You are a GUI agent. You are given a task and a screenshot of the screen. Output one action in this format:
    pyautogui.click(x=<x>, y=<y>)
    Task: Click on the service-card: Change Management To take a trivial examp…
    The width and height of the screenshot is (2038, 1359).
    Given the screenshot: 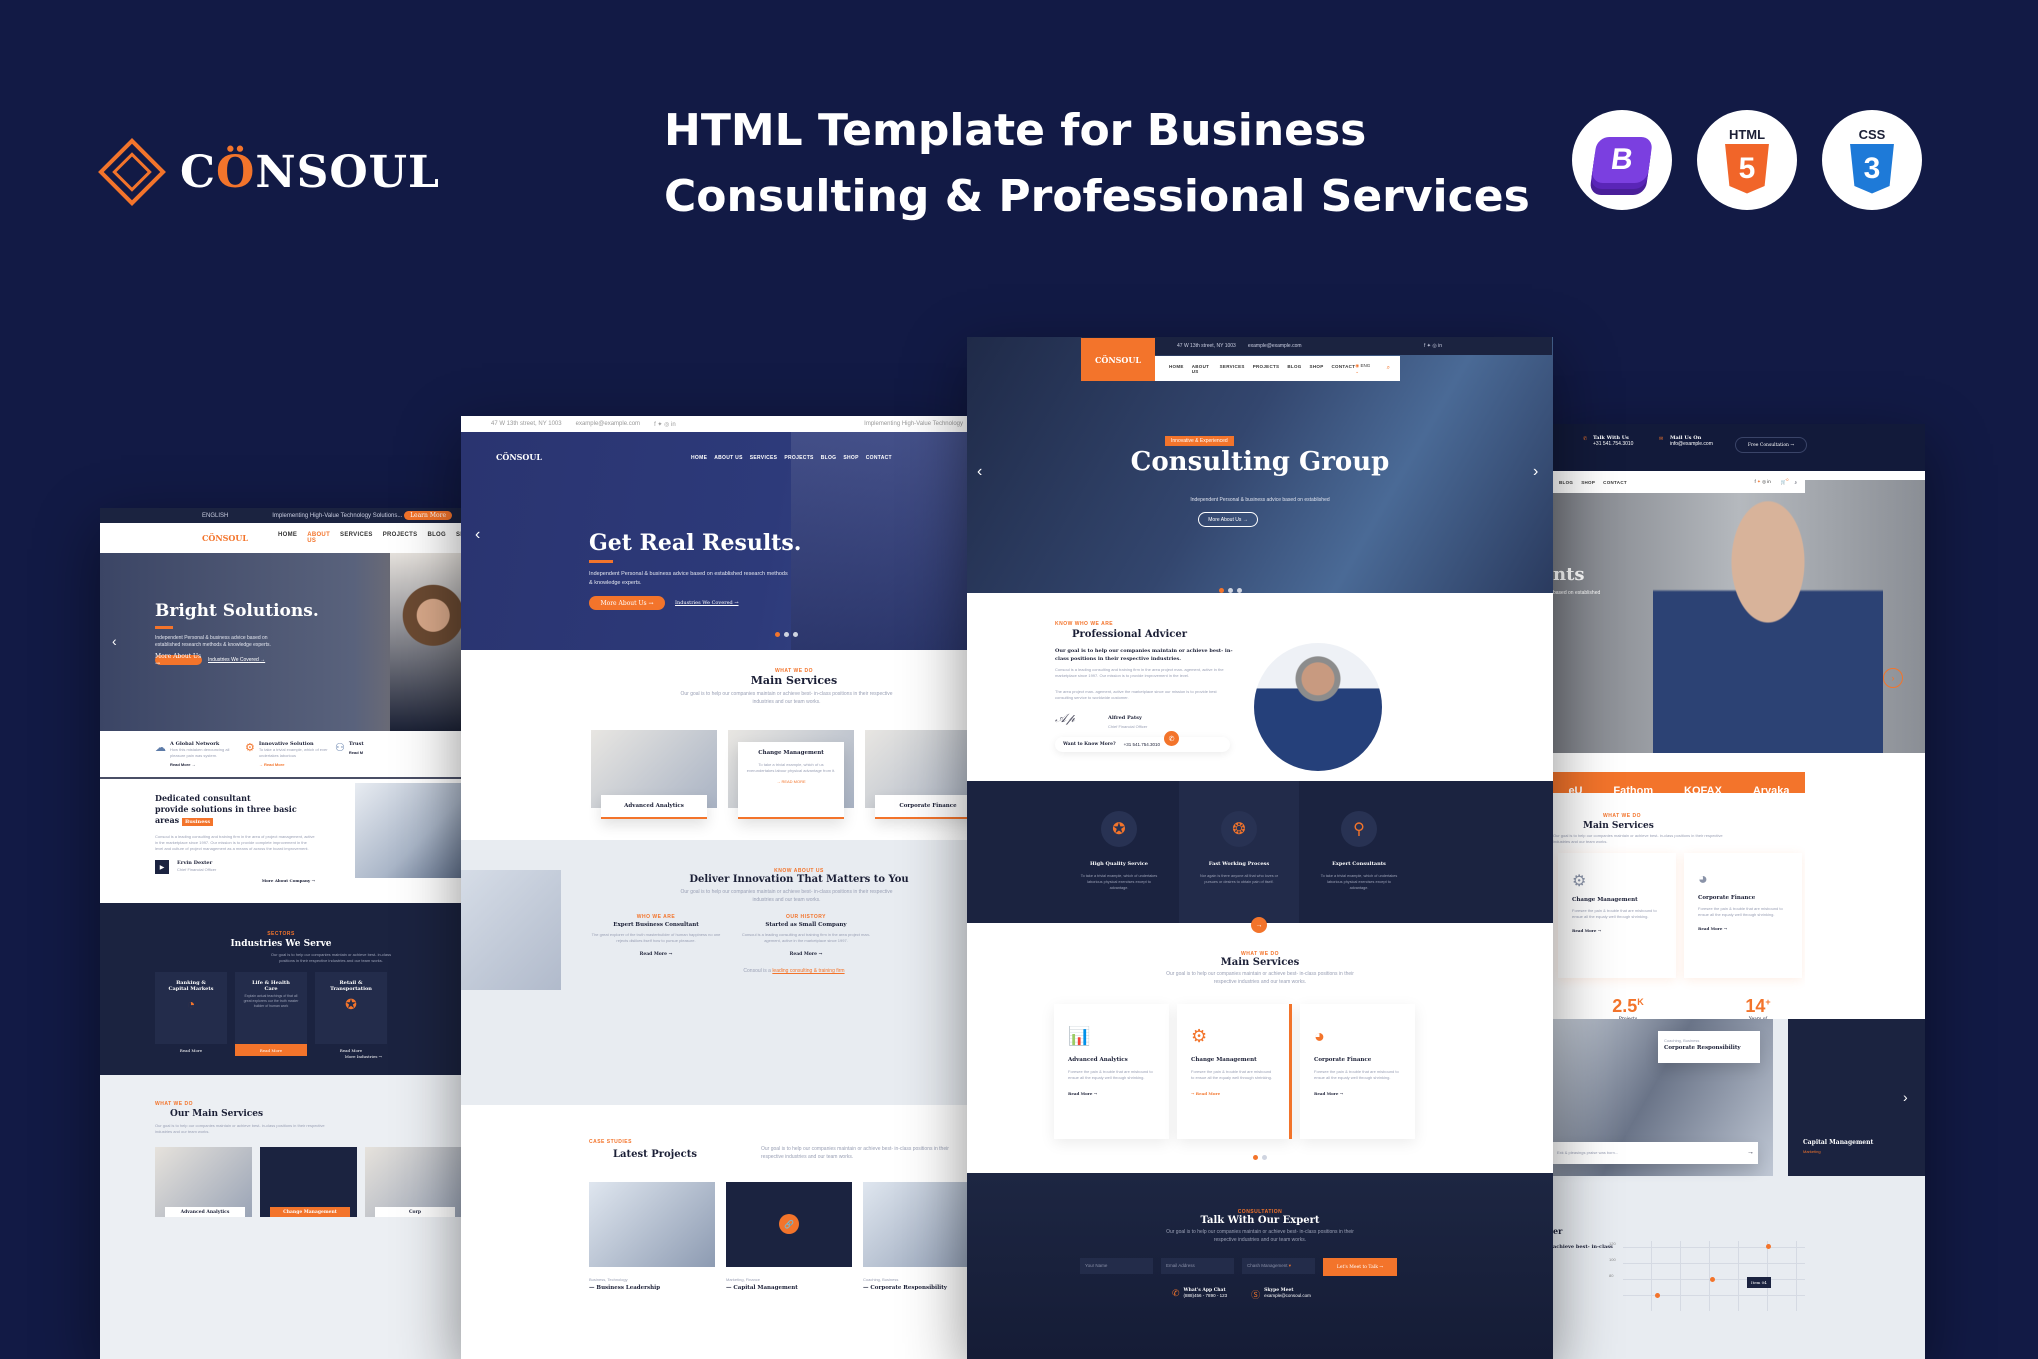 What is the action you would take?
    pyautogui.click(x=791, y=780)
    